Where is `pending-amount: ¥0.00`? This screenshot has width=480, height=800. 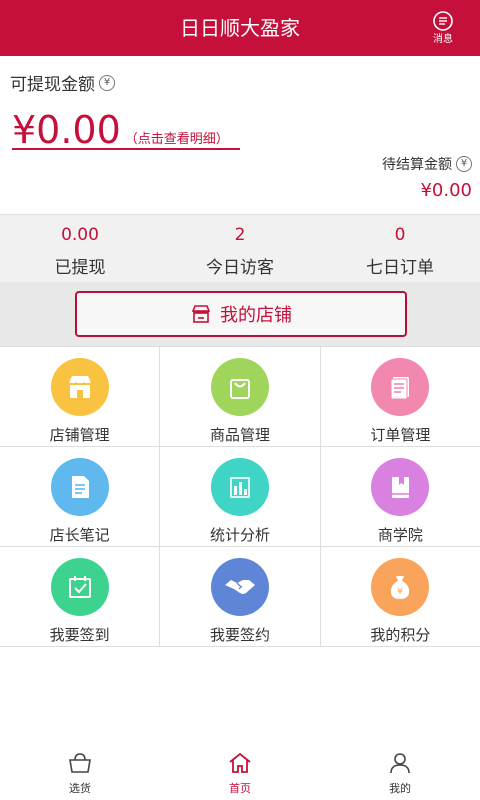 pending-amount: ¥0.00 is located at coordinates (446, 190).